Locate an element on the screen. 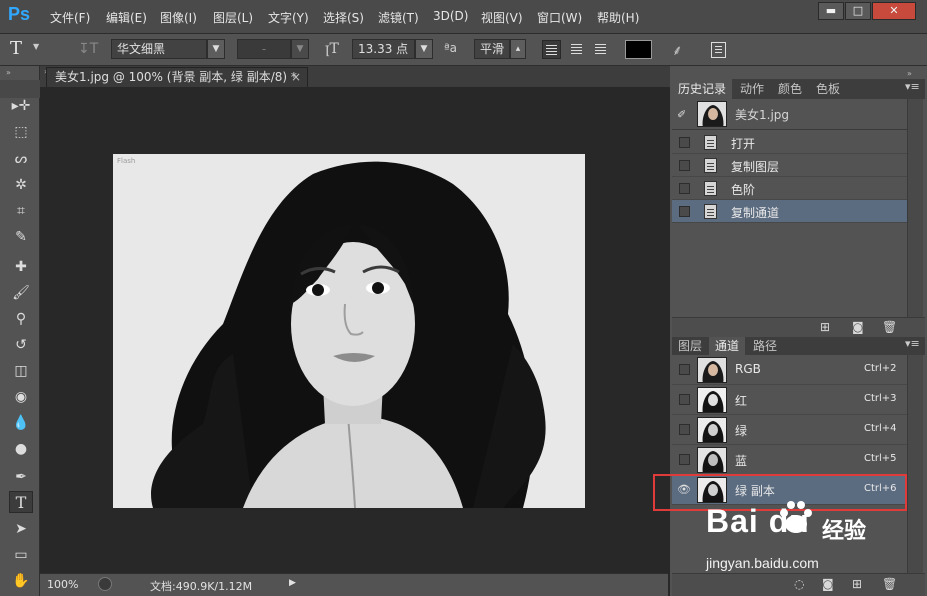 Image resolution: width=927 pixels, height=596 pixels. tab-paths: 路径 is located at coordinates (765, 346).